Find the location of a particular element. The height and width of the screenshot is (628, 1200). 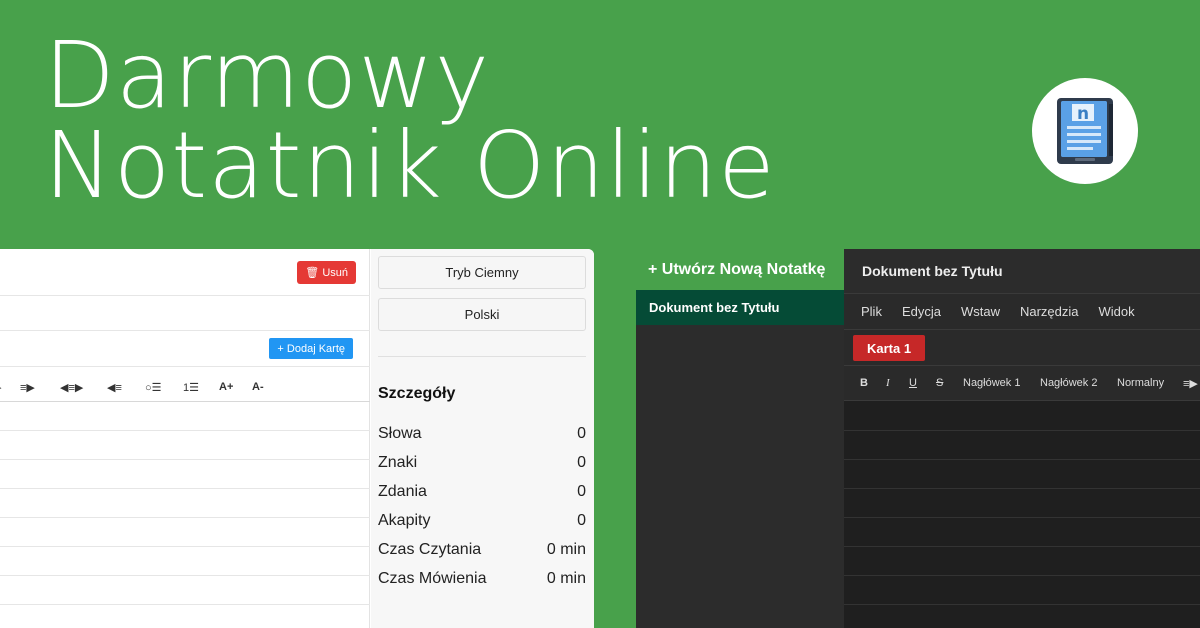

italic-button: I is located at coordinates (888, 383).